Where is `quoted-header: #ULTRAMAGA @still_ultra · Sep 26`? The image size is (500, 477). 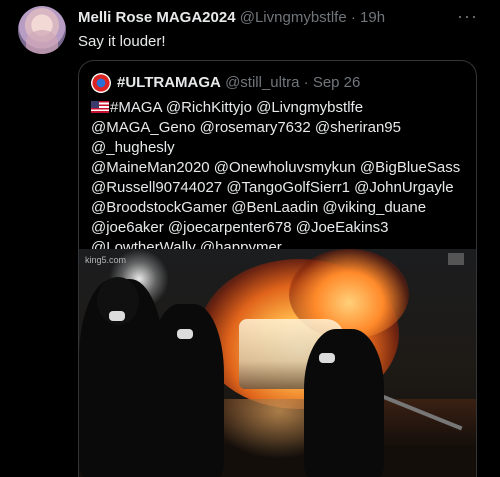 quoted-header: #ULTRAMAGA @still_ultra · Sep 26 is located at coordinates (238, 82).